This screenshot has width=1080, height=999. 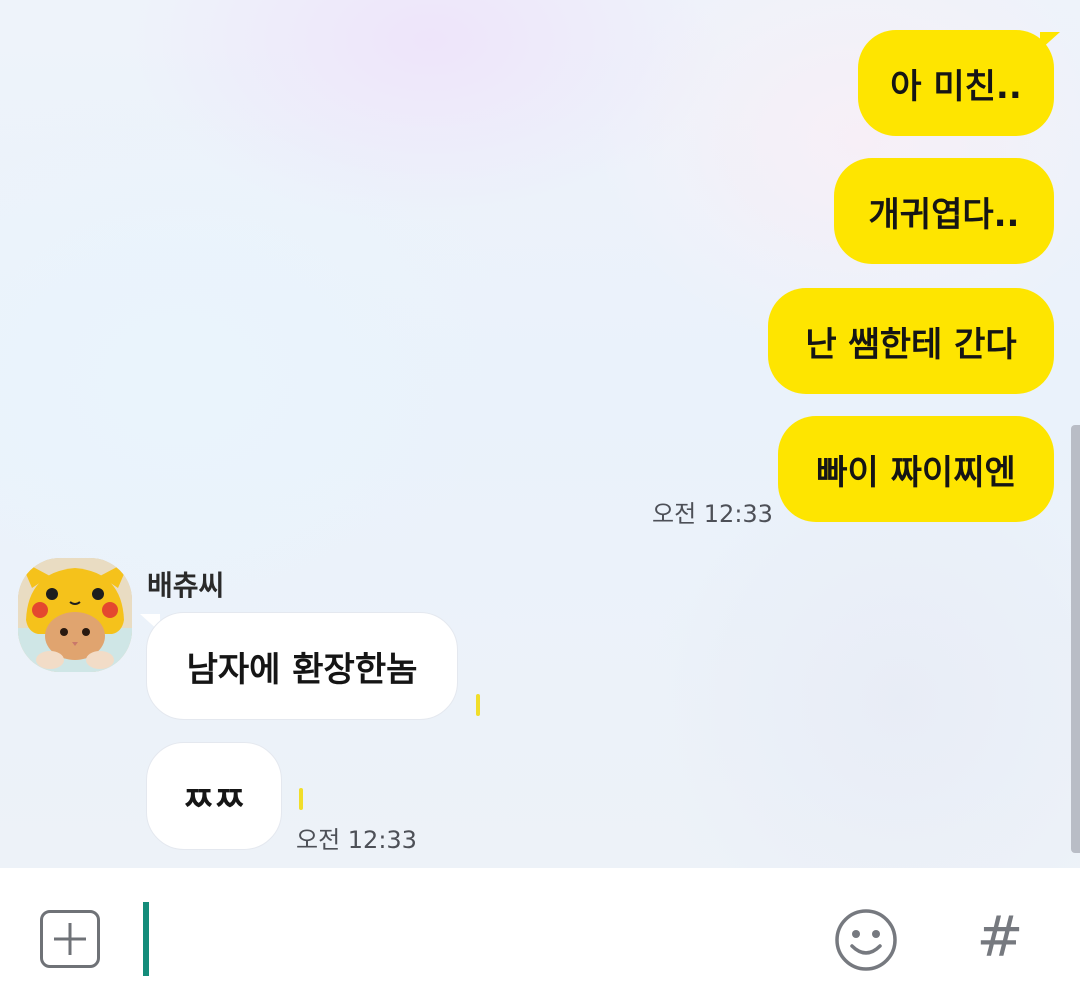 I want to click on hash-button: #, so click(x=1000, y=938).